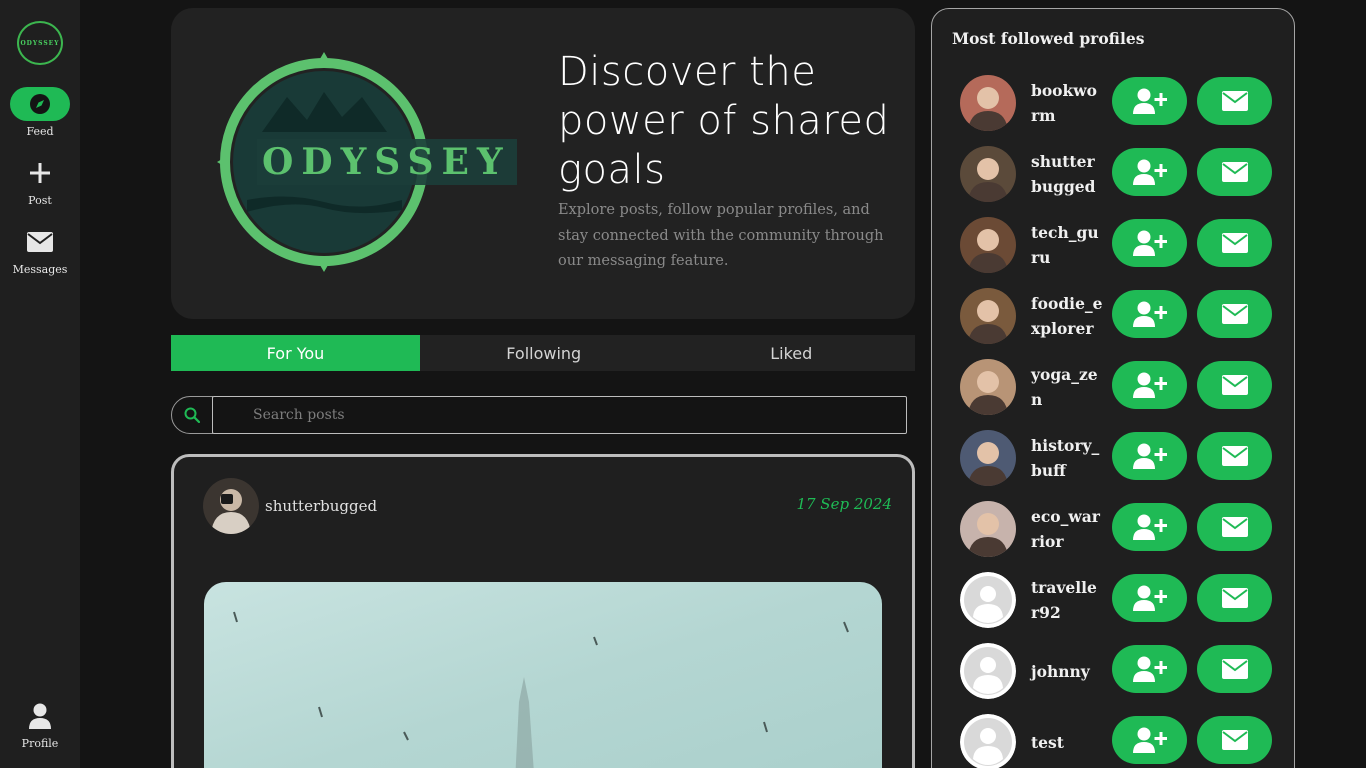 Image resolution: width=1366 pixels, height=768 pixels. What do you see at coordinates (40, 716) in the screenshot?
I see `user-icon` at bounding box center [40, 716].